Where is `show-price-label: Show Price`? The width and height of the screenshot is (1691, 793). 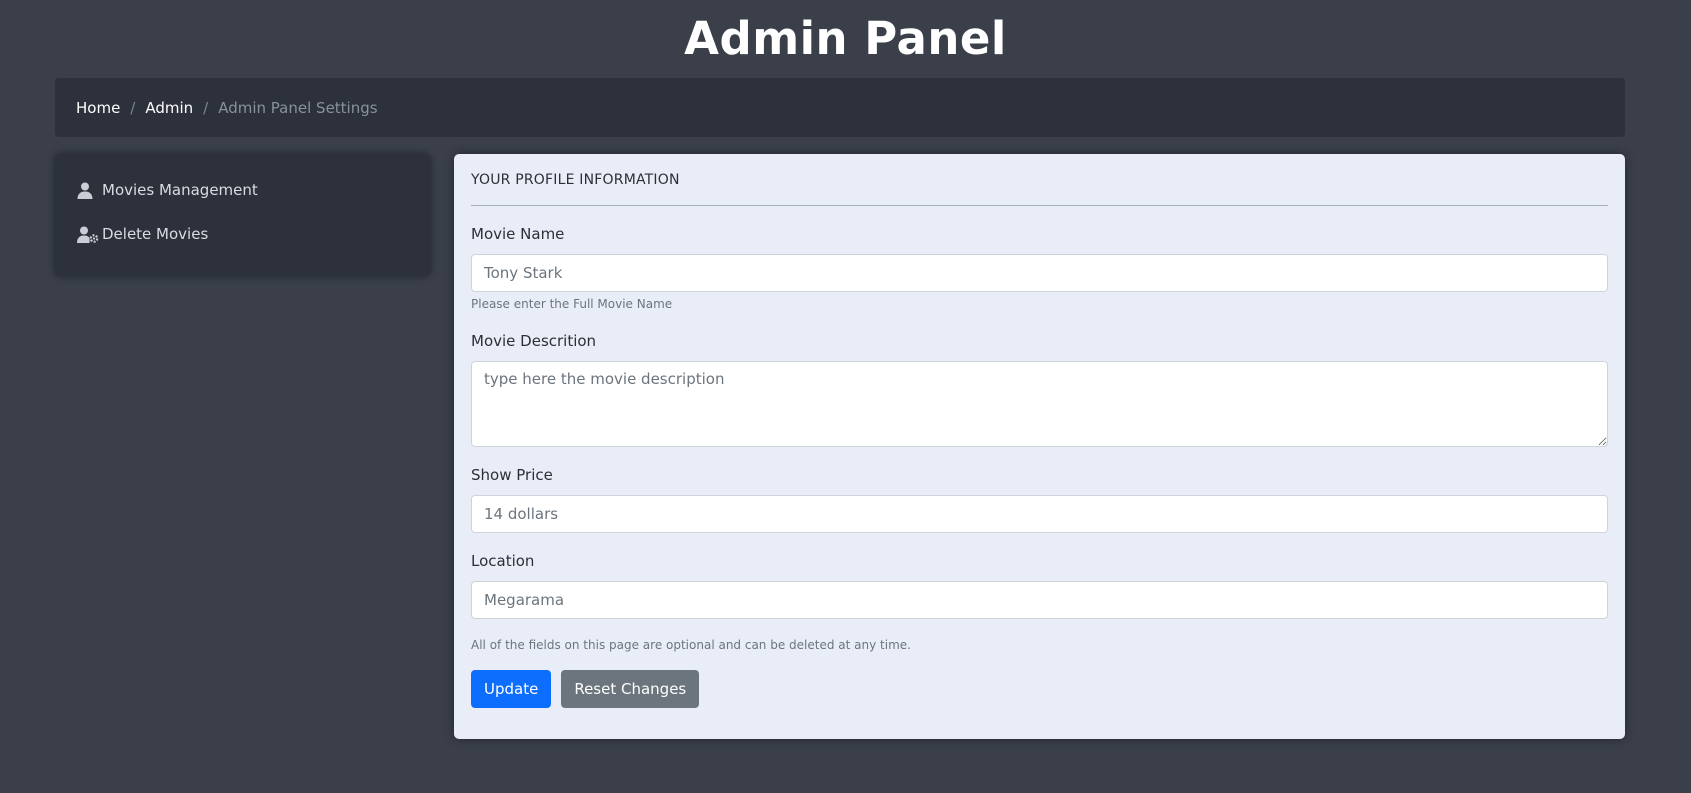 show-price-label: Show Price is located at coordinates (512, 475).